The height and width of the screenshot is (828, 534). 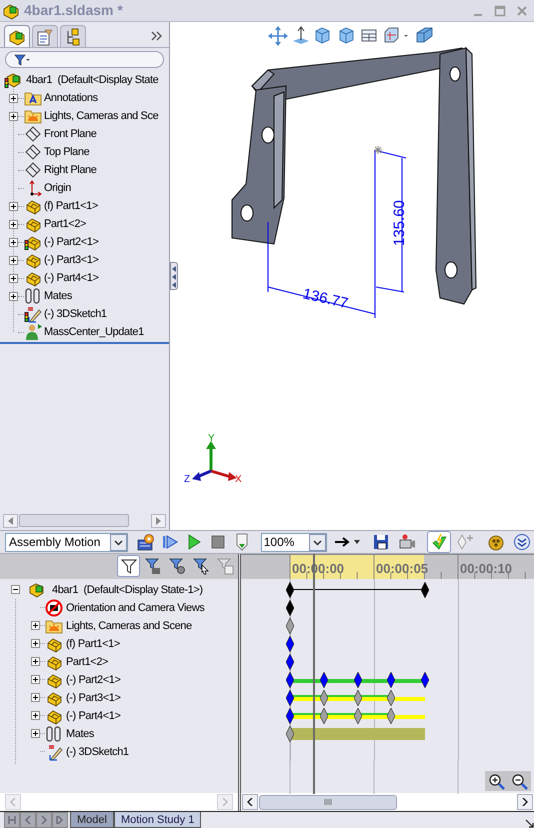 What do you see at coordinates (211, 438) in the screenshot?
I see `axis-label: Y` at bounding box center [211, 438].